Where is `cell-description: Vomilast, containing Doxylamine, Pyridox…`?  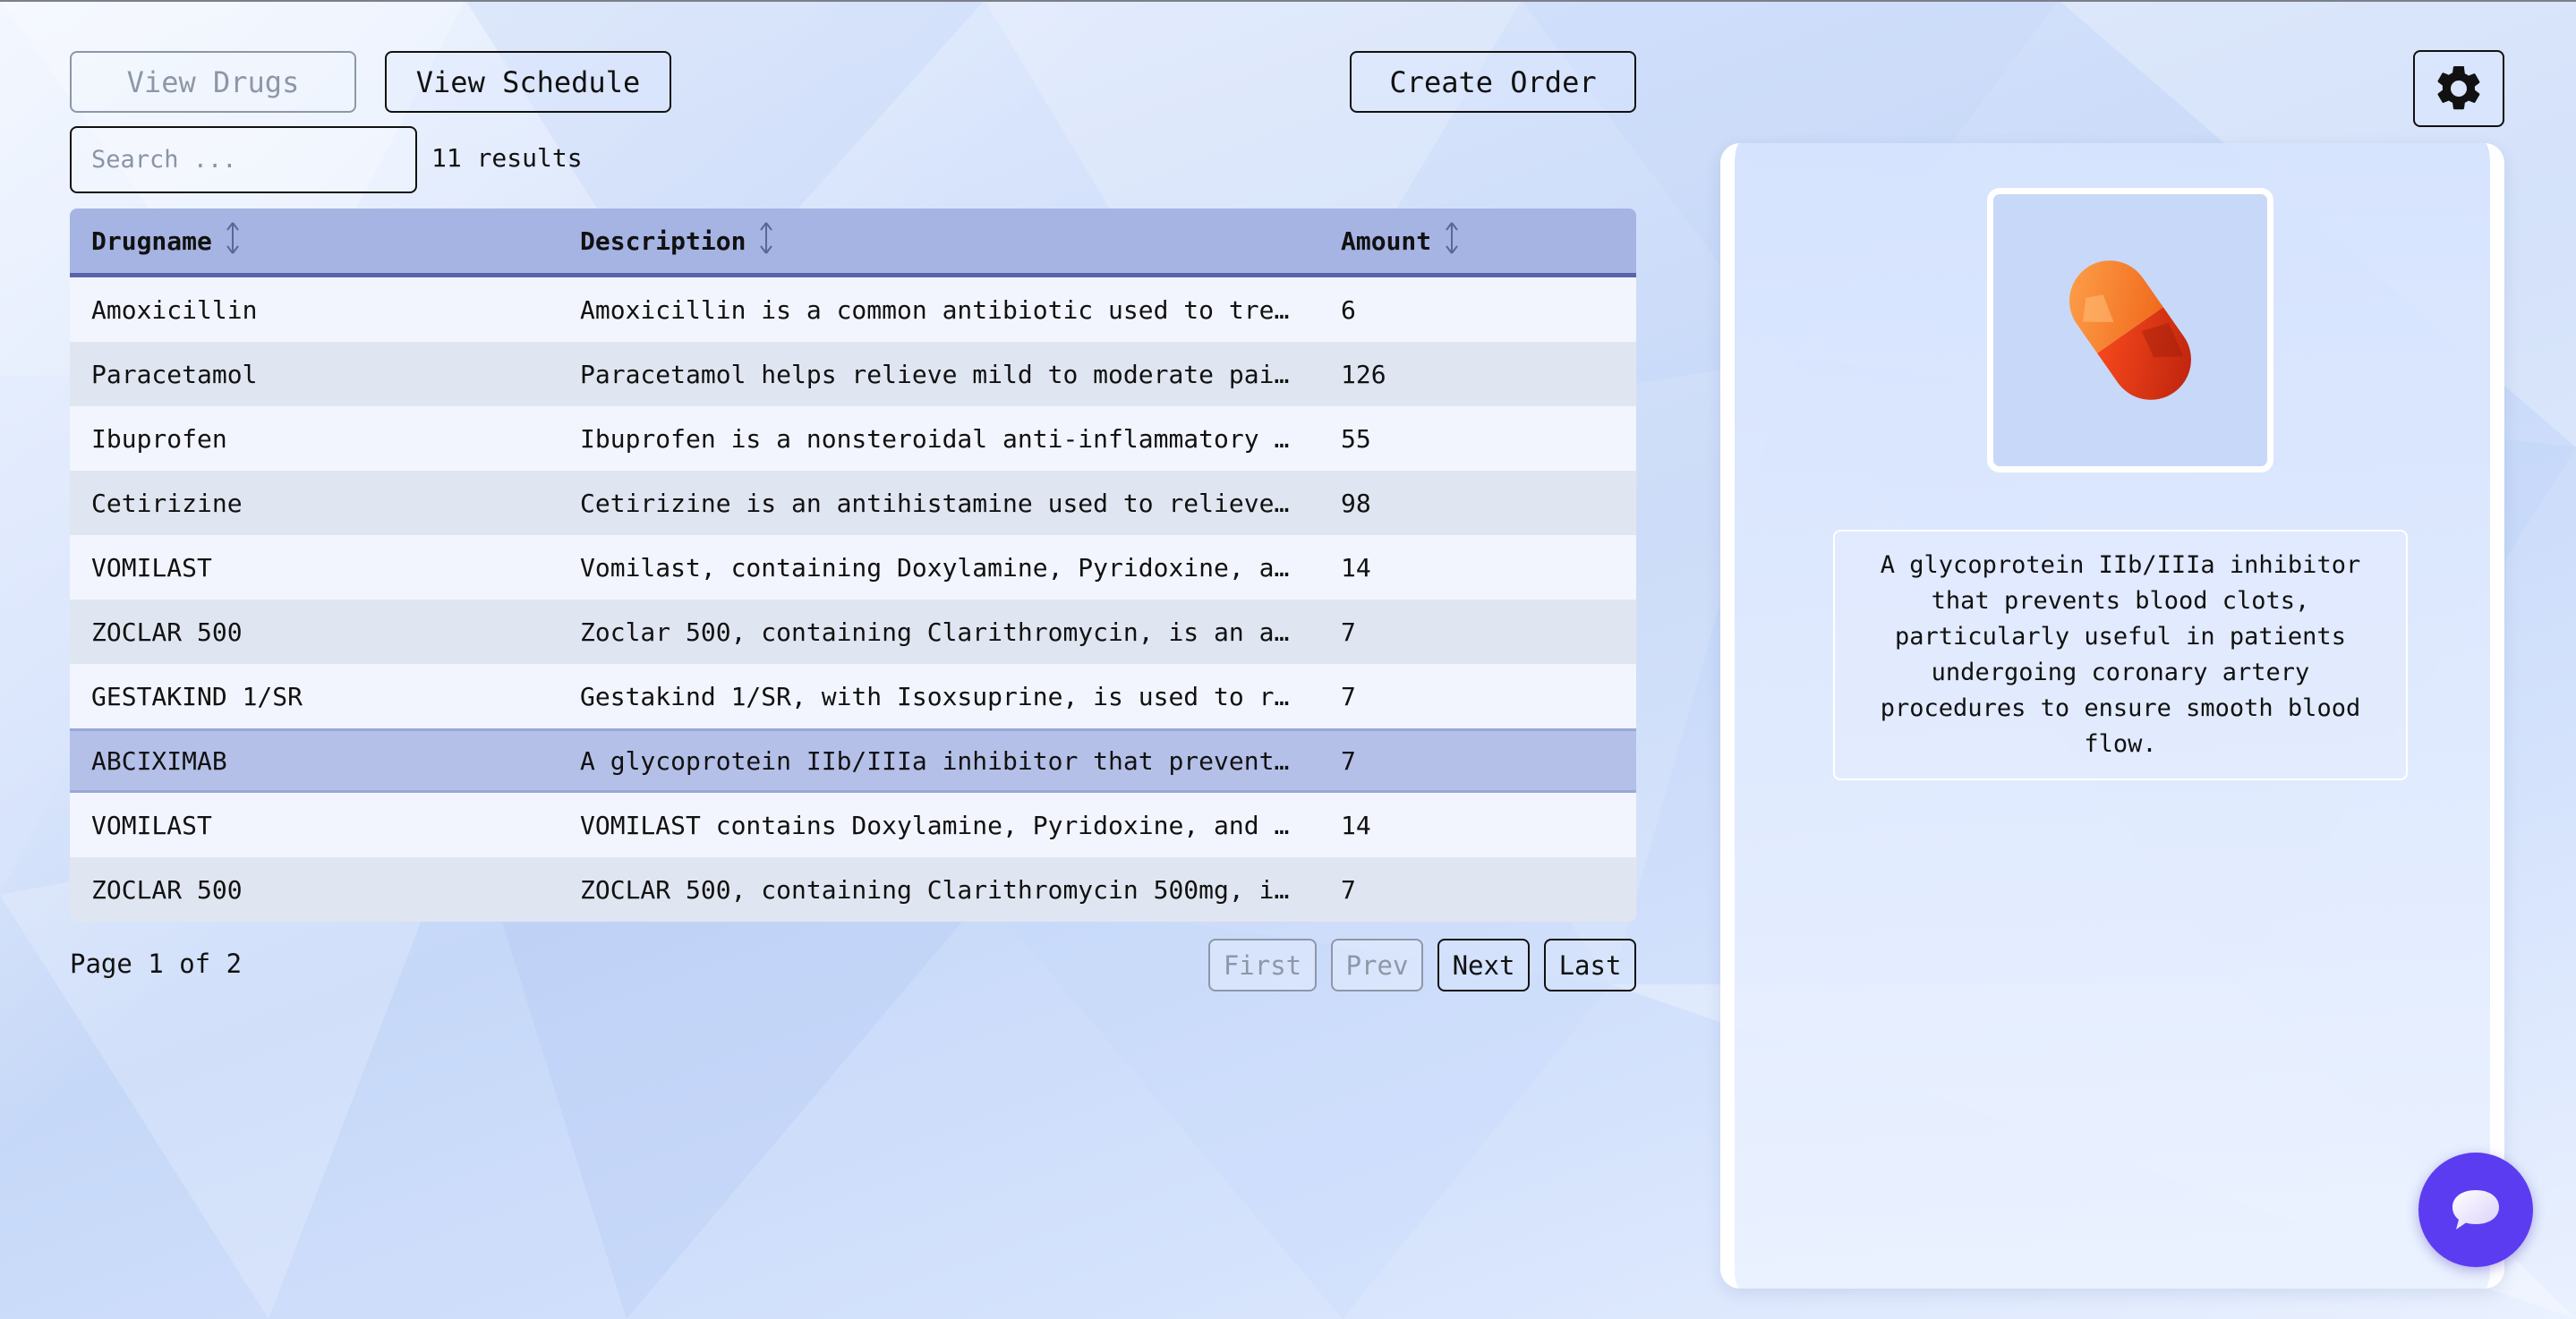 cell-description: Vomilast, containing Doxylamine, Pyridox… is located at coordinates (935, 567).